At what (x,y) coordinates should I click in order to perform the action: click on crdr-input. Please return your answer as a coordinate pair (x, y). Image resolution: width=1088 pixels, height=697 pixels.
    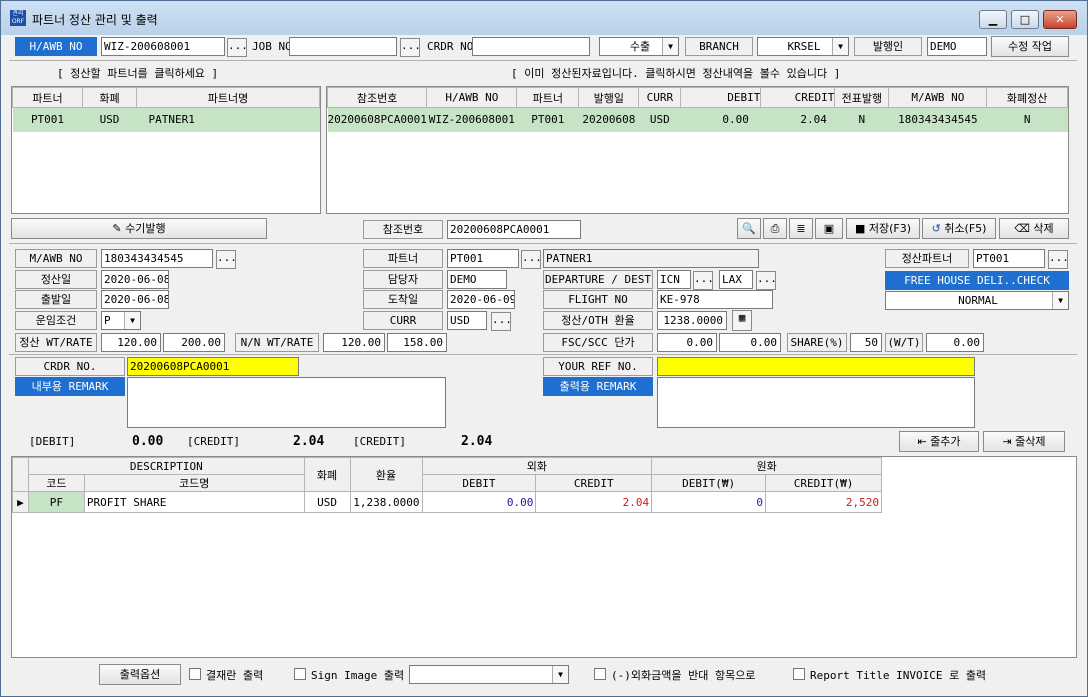
    Looking at the image, I should click on (531, 46).